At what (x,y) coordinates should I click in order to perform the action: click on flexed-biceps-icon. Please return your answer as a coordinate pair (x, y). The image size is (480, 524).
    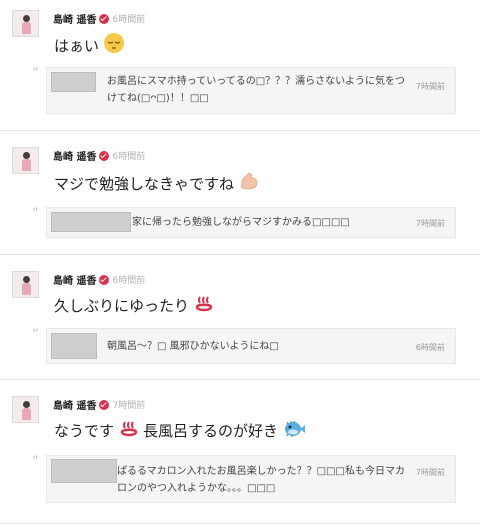
    Looking at the image, I should click on (249, 183).